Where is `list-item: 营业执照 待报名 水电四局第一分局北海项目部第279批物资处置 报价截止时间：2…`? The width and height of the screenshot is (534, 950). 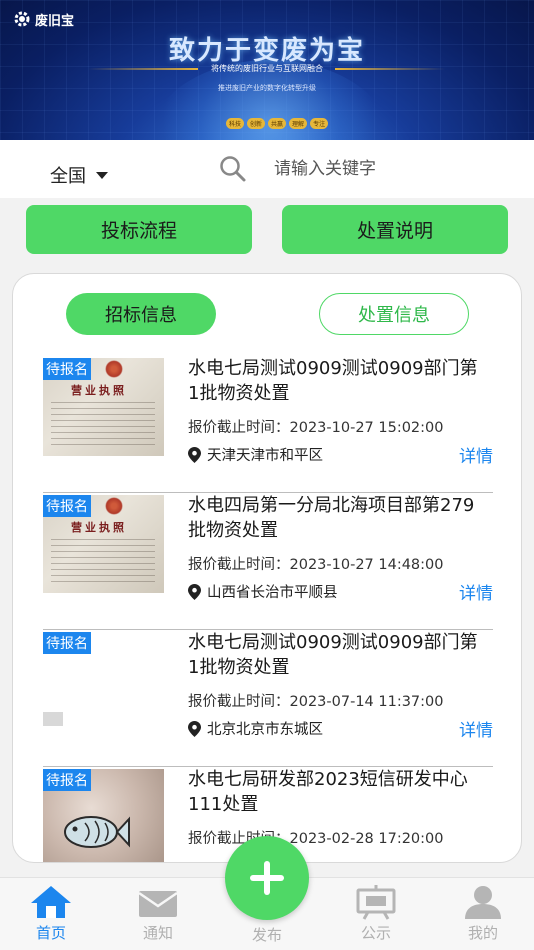 list-item: 营业执照 待报名 水电四局第一分局北海项目部第279批物资处置 报价截止时间：2… is located at coordinates (268, 561).